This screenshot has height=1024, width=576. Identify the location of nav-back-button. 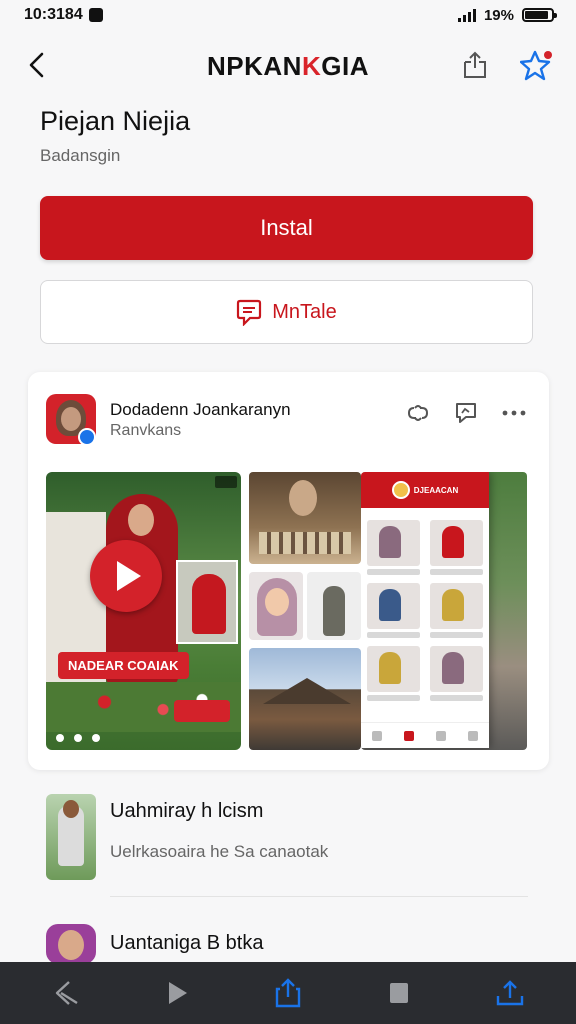
(66, 993).